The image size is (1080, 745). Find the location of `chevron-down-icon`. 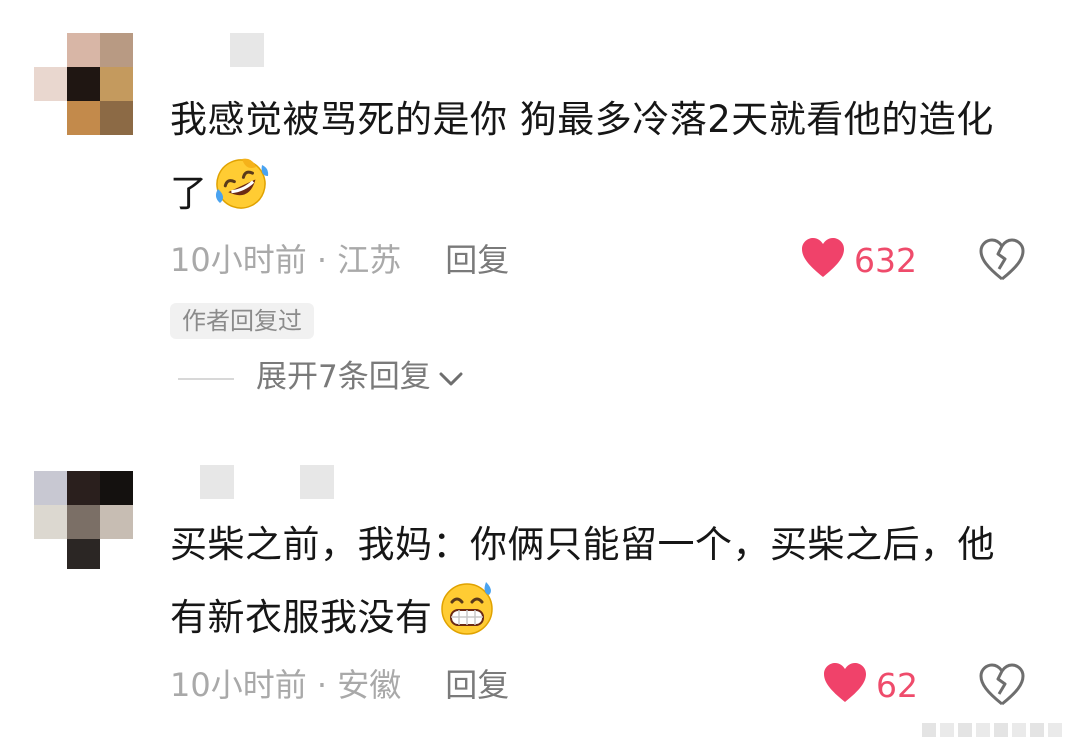

chevron-down-icon is located at coordinates (451, 379).